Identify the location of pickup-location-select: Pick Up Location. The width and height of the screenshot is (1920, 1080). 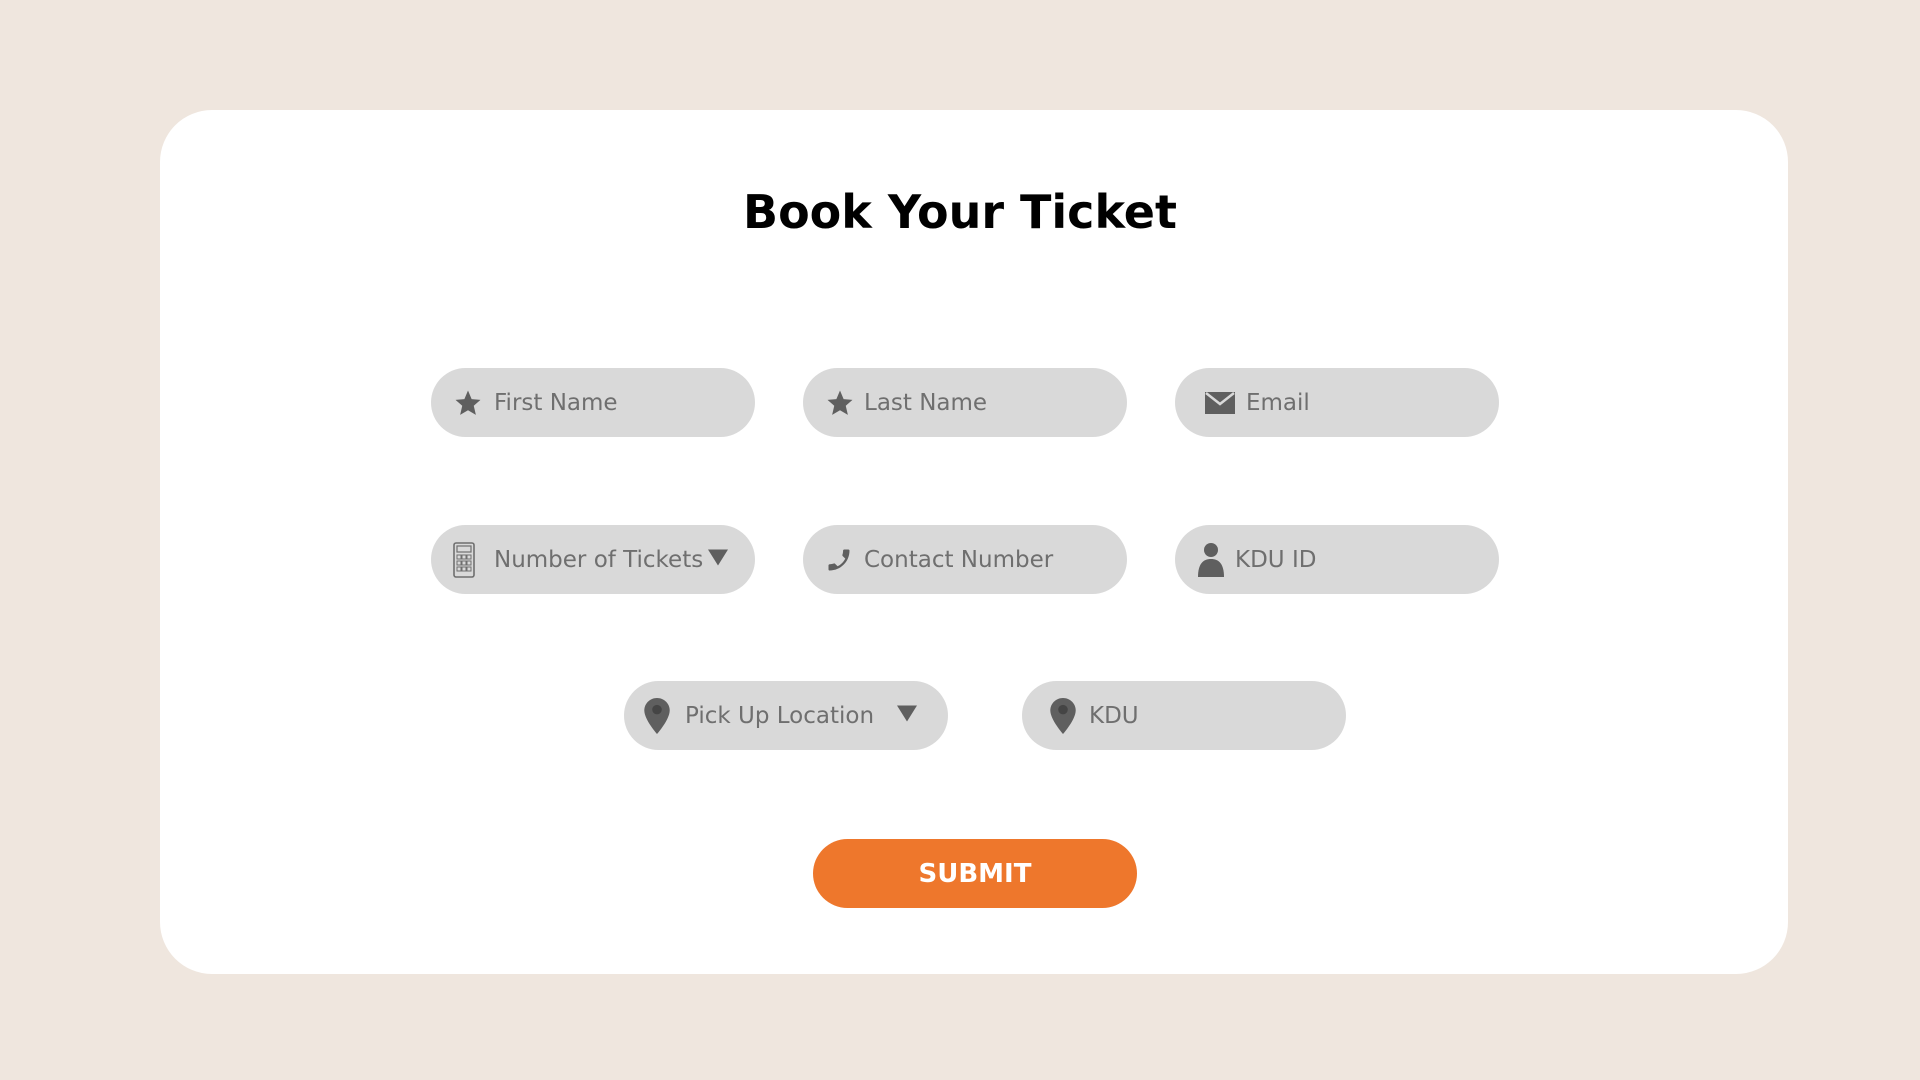
(786, 715).